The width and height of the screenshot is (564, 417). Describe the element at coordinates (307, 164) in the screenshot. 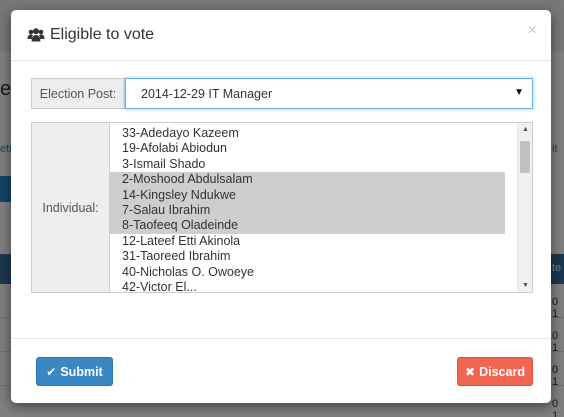

I see `individual-option: 3-Ismail Shado` at that location.